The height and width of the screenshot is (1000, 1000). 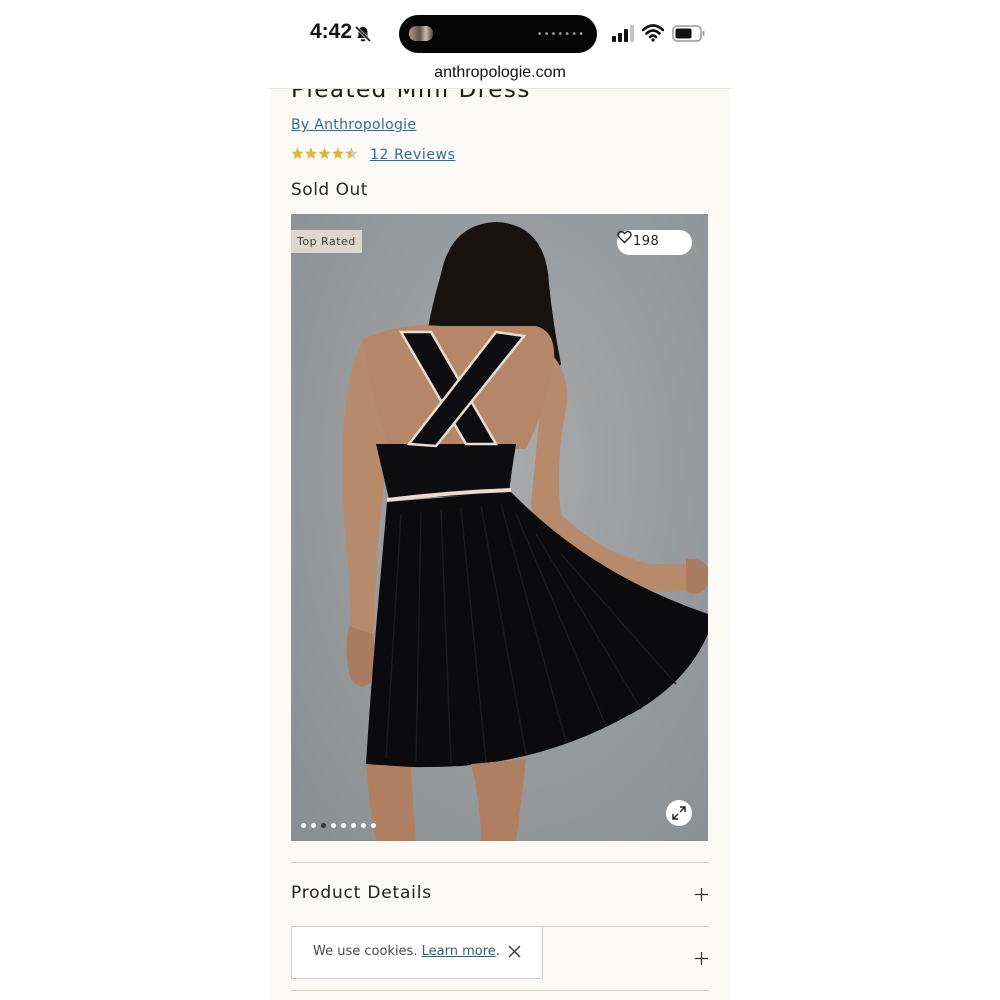 What do you see at coordinates (331, 31) in the screenshot?
I see `status-time: 4:42` at bounding box center [331, 31].